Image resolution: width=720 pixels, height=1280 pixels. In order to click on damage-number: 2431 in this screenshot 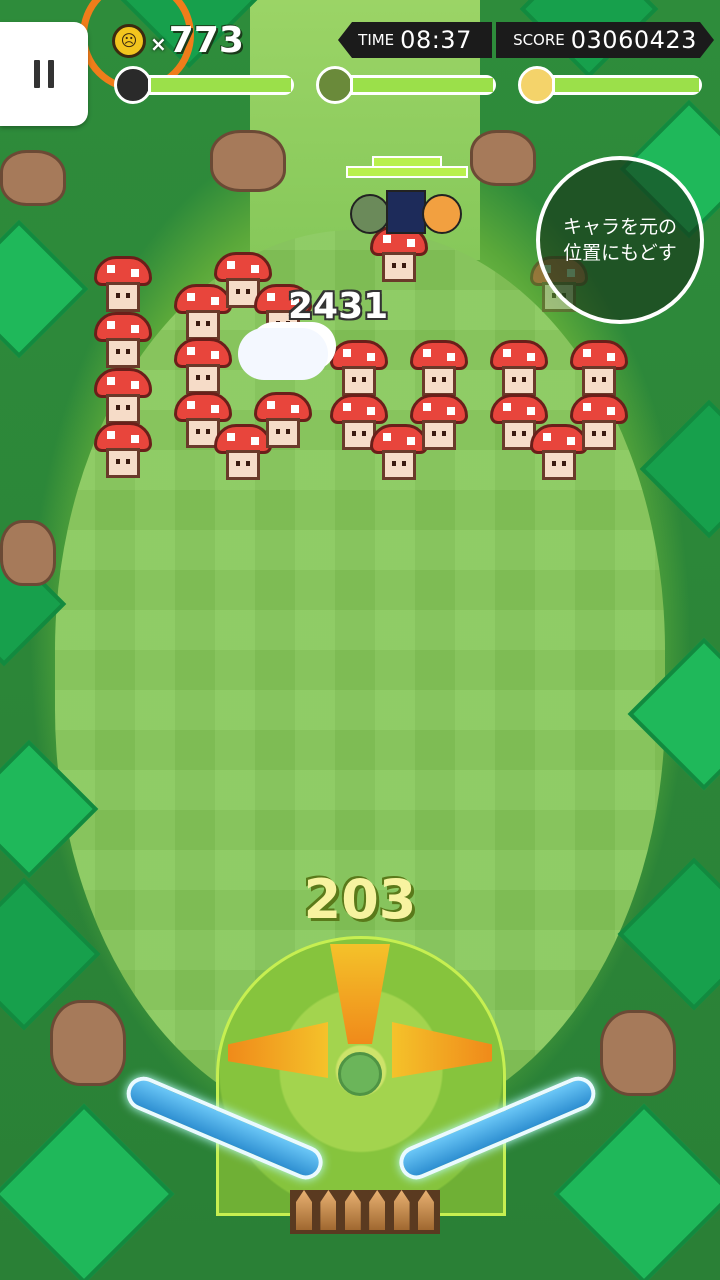, I will do `click(338, 306)`.